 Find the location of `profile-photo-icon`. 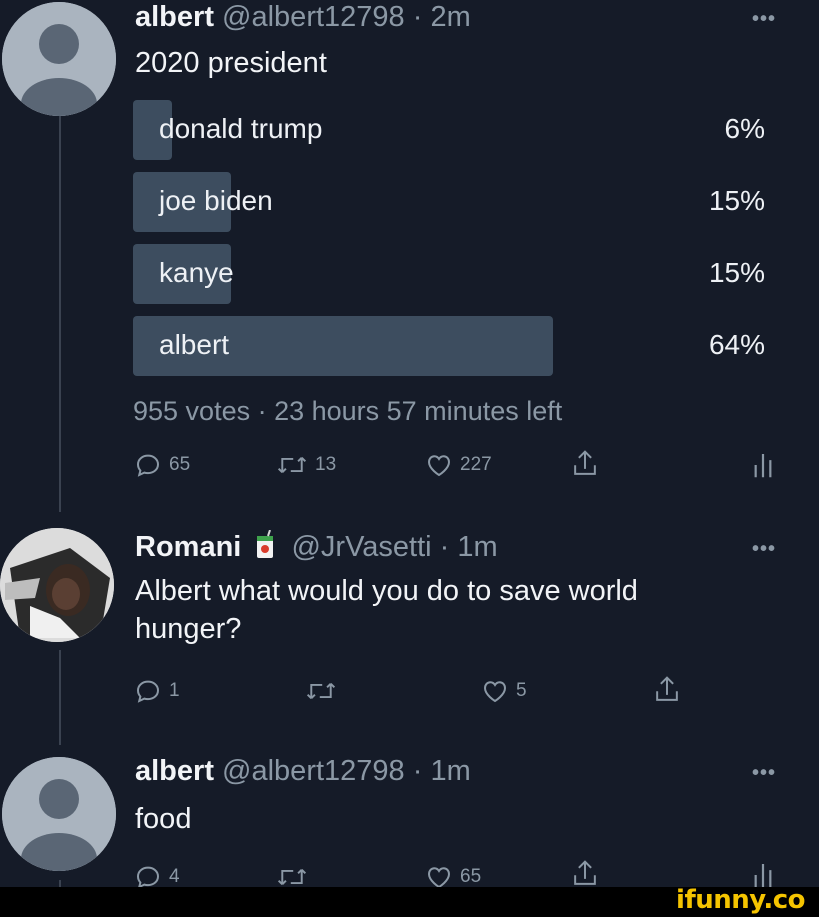

profile-photo-icon is located at coordinates (57, 585).